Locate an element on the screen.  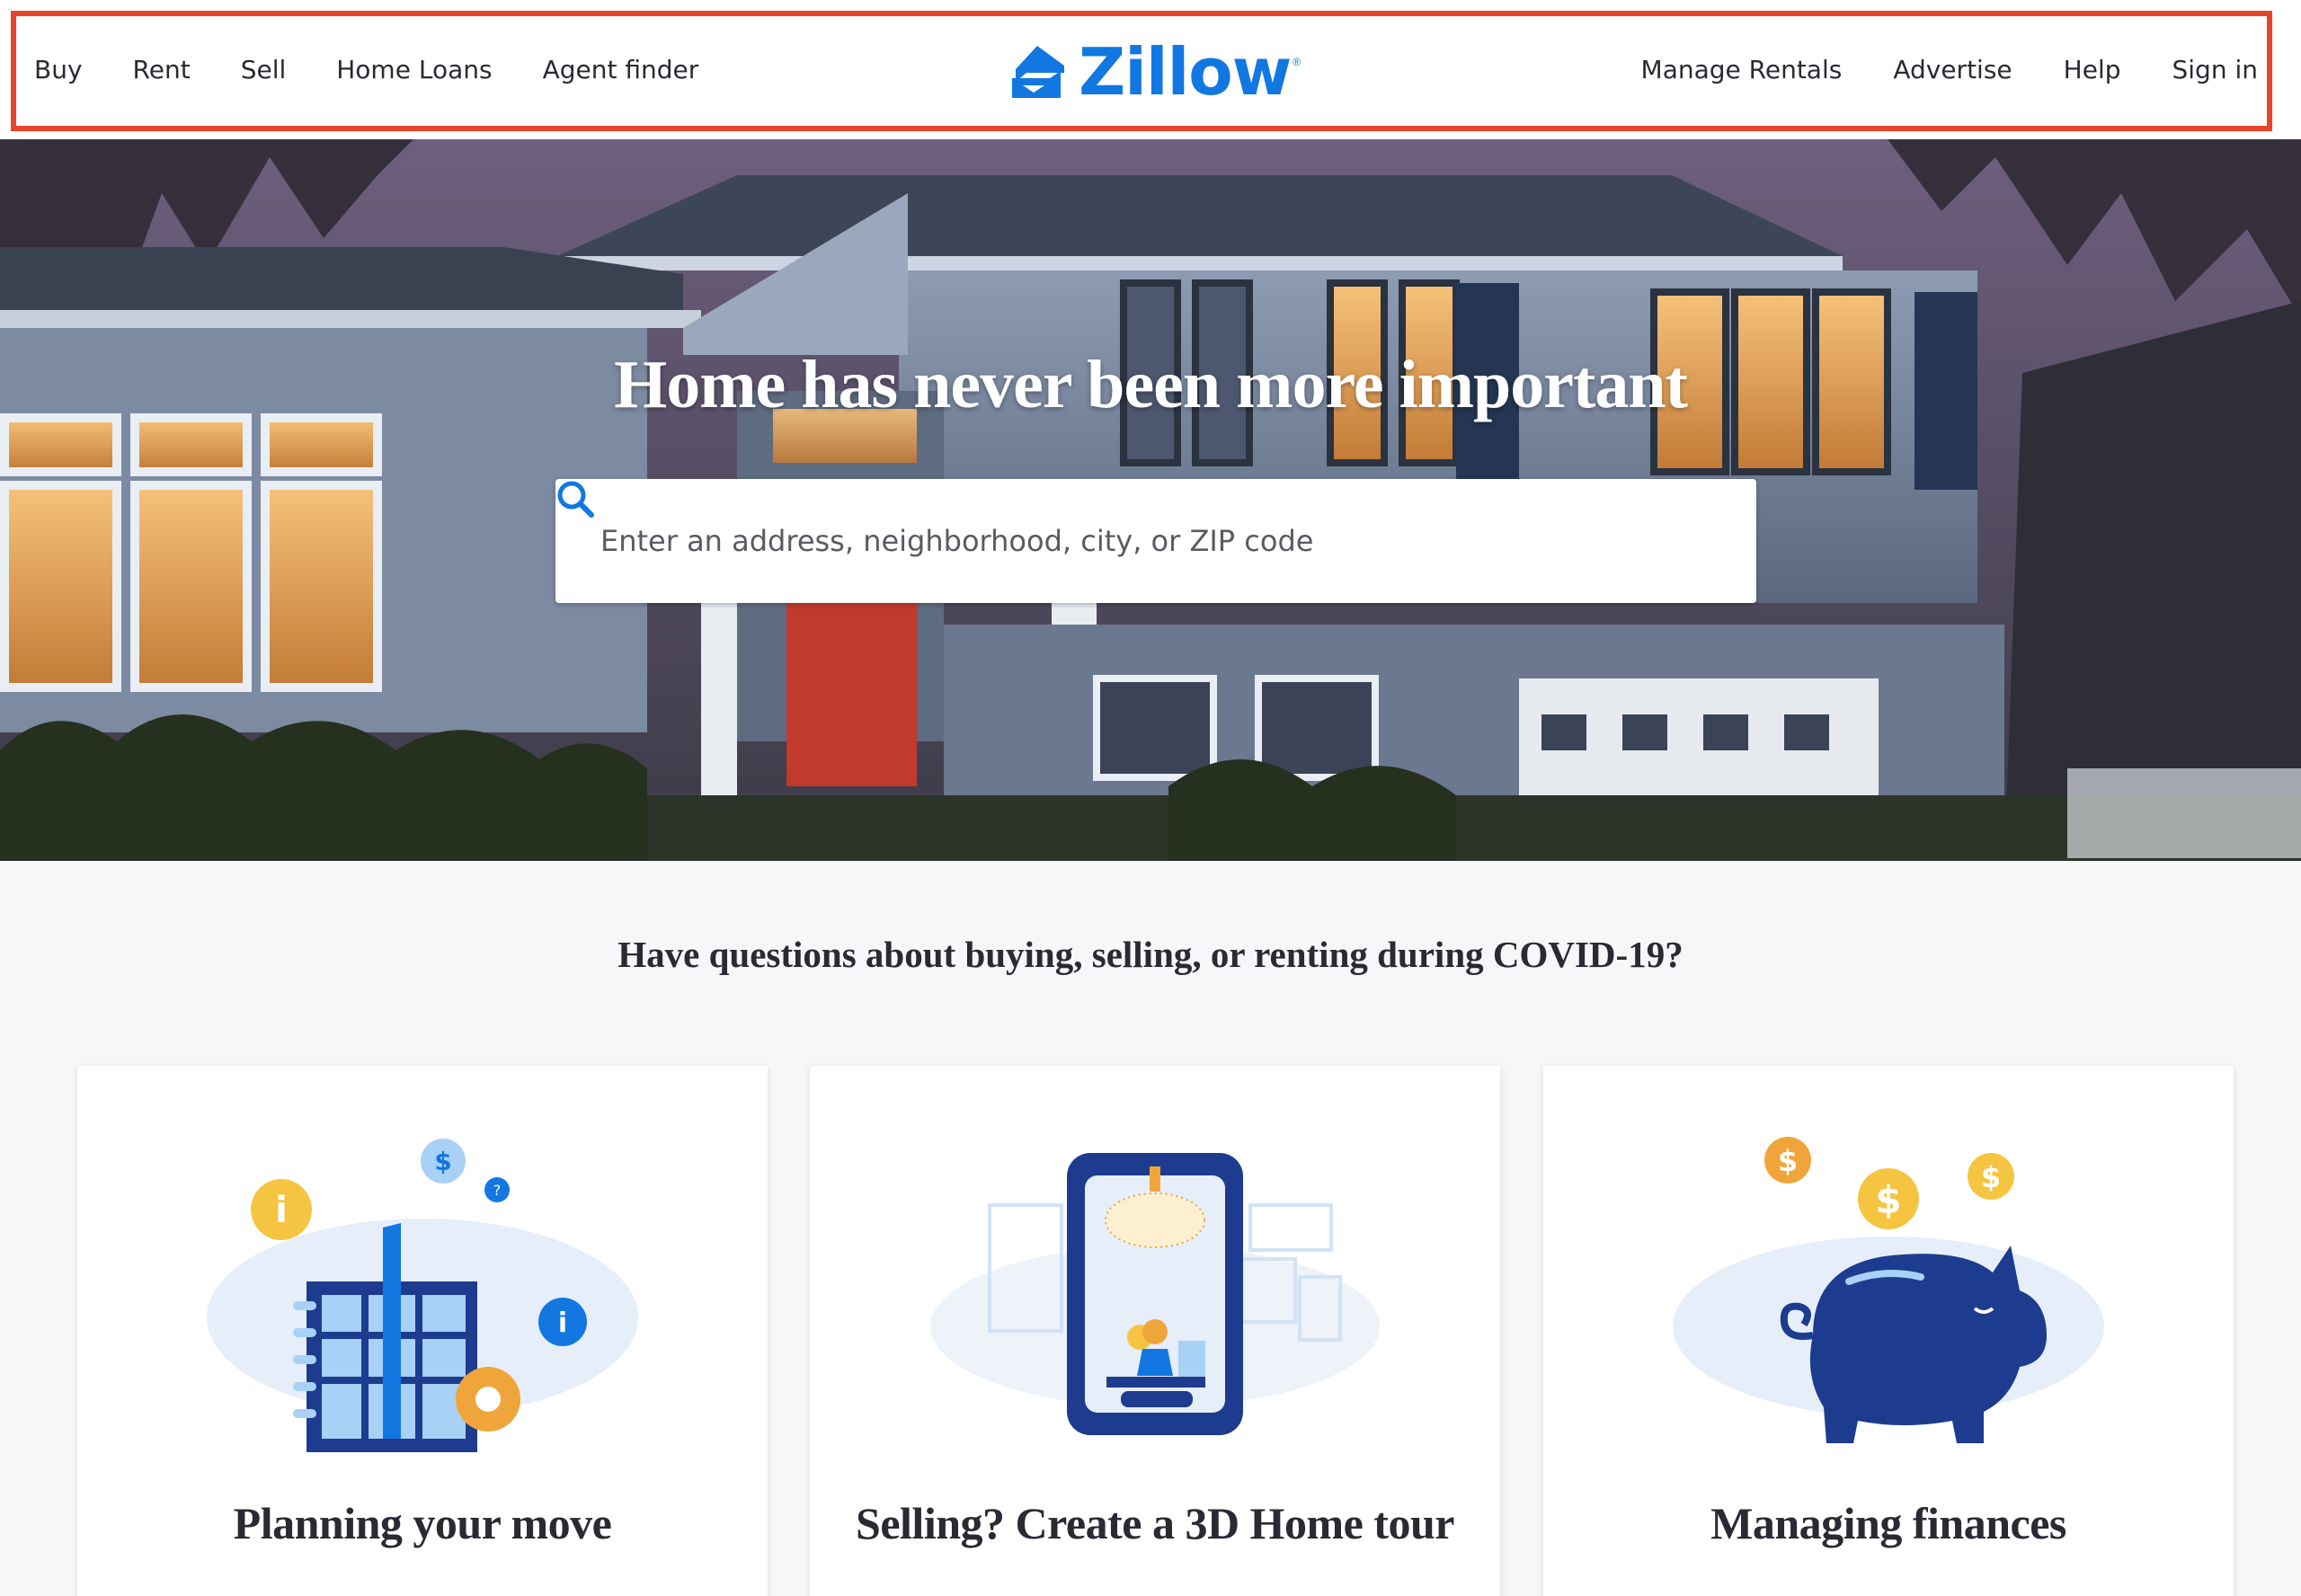
nav-rent: Rent is located at coordinates (162, 69).